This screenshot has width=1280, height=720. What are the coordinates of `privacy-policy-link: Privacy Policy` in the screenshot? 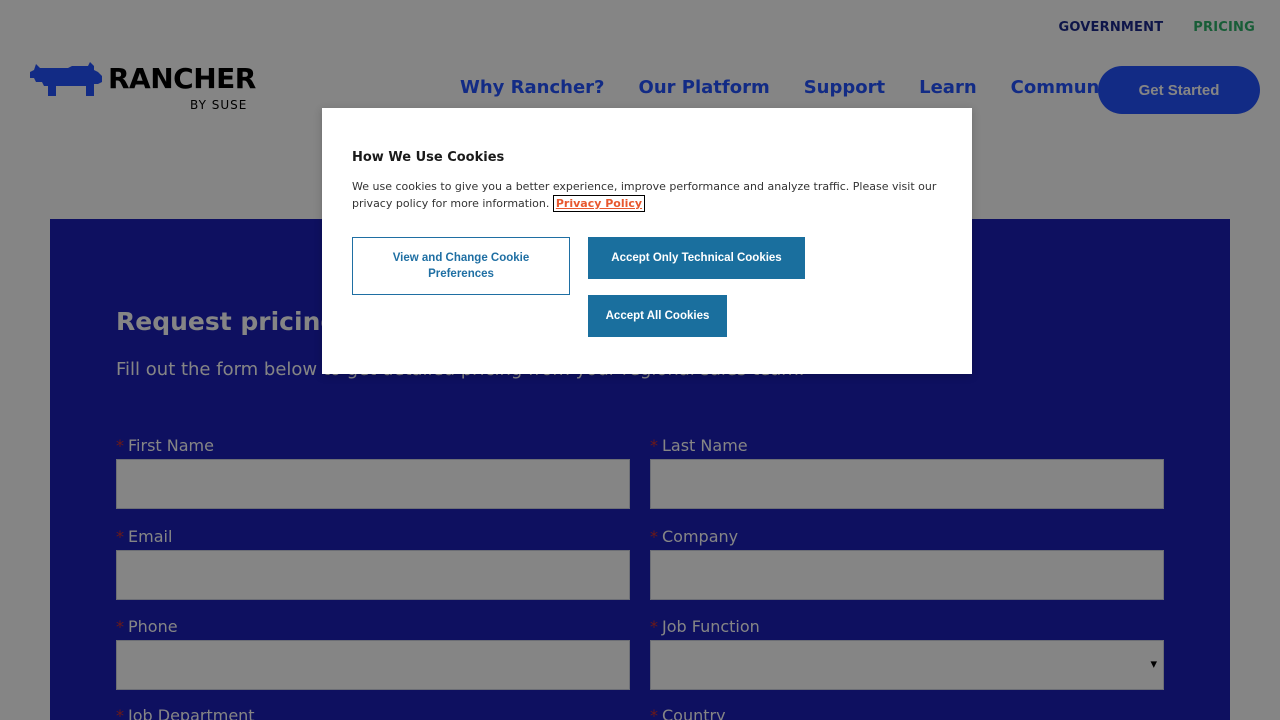 It's located at (599, 203).